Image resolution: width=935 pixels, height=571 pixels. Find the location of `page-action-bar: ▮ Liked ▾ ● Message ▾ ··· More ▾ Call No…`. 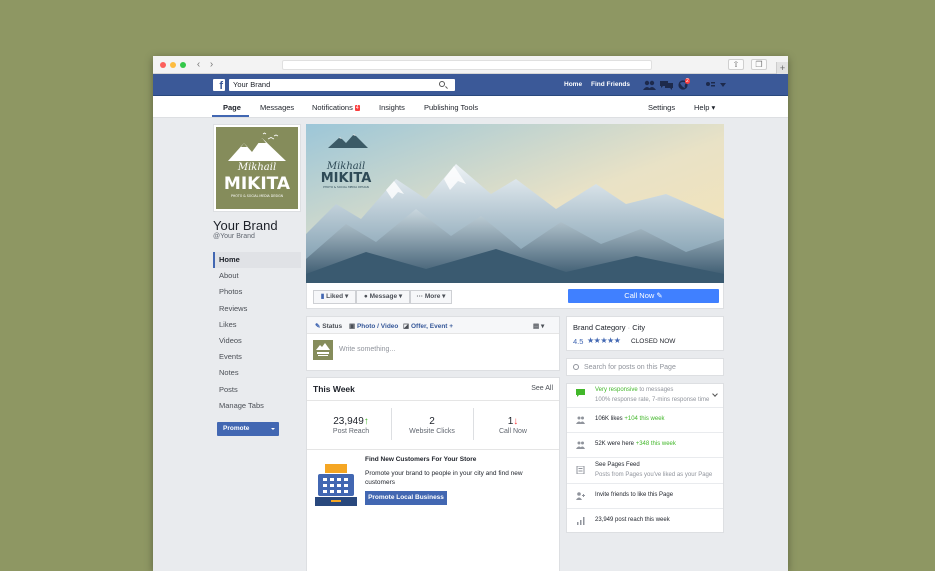

page-action-bar: ▮ Liked ▾ ● Message ▾ ··· More ▾ Call No… is located at coordinates (515, 296).